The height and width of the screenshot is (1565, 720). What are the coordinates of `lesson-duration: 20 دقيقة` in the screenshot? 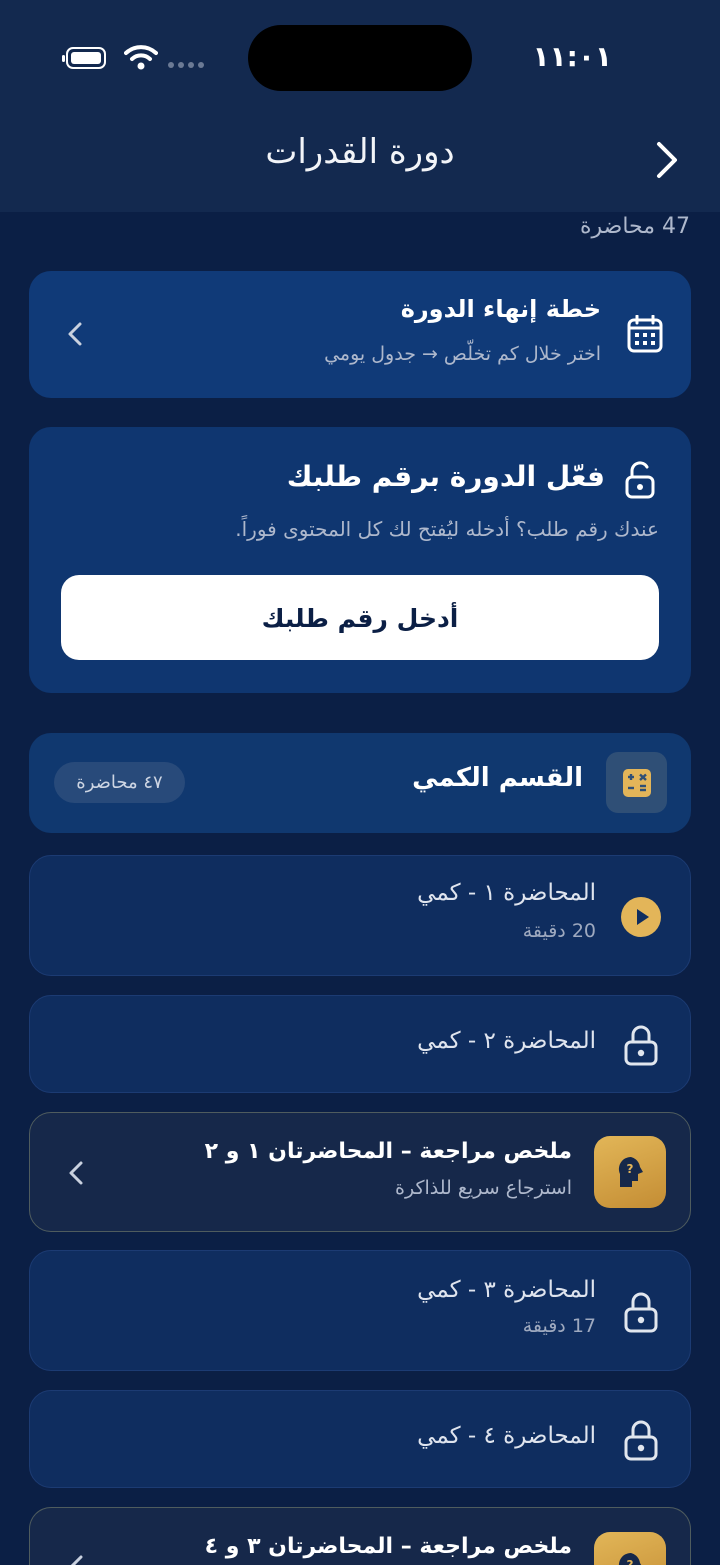 It's located at (559, 931).